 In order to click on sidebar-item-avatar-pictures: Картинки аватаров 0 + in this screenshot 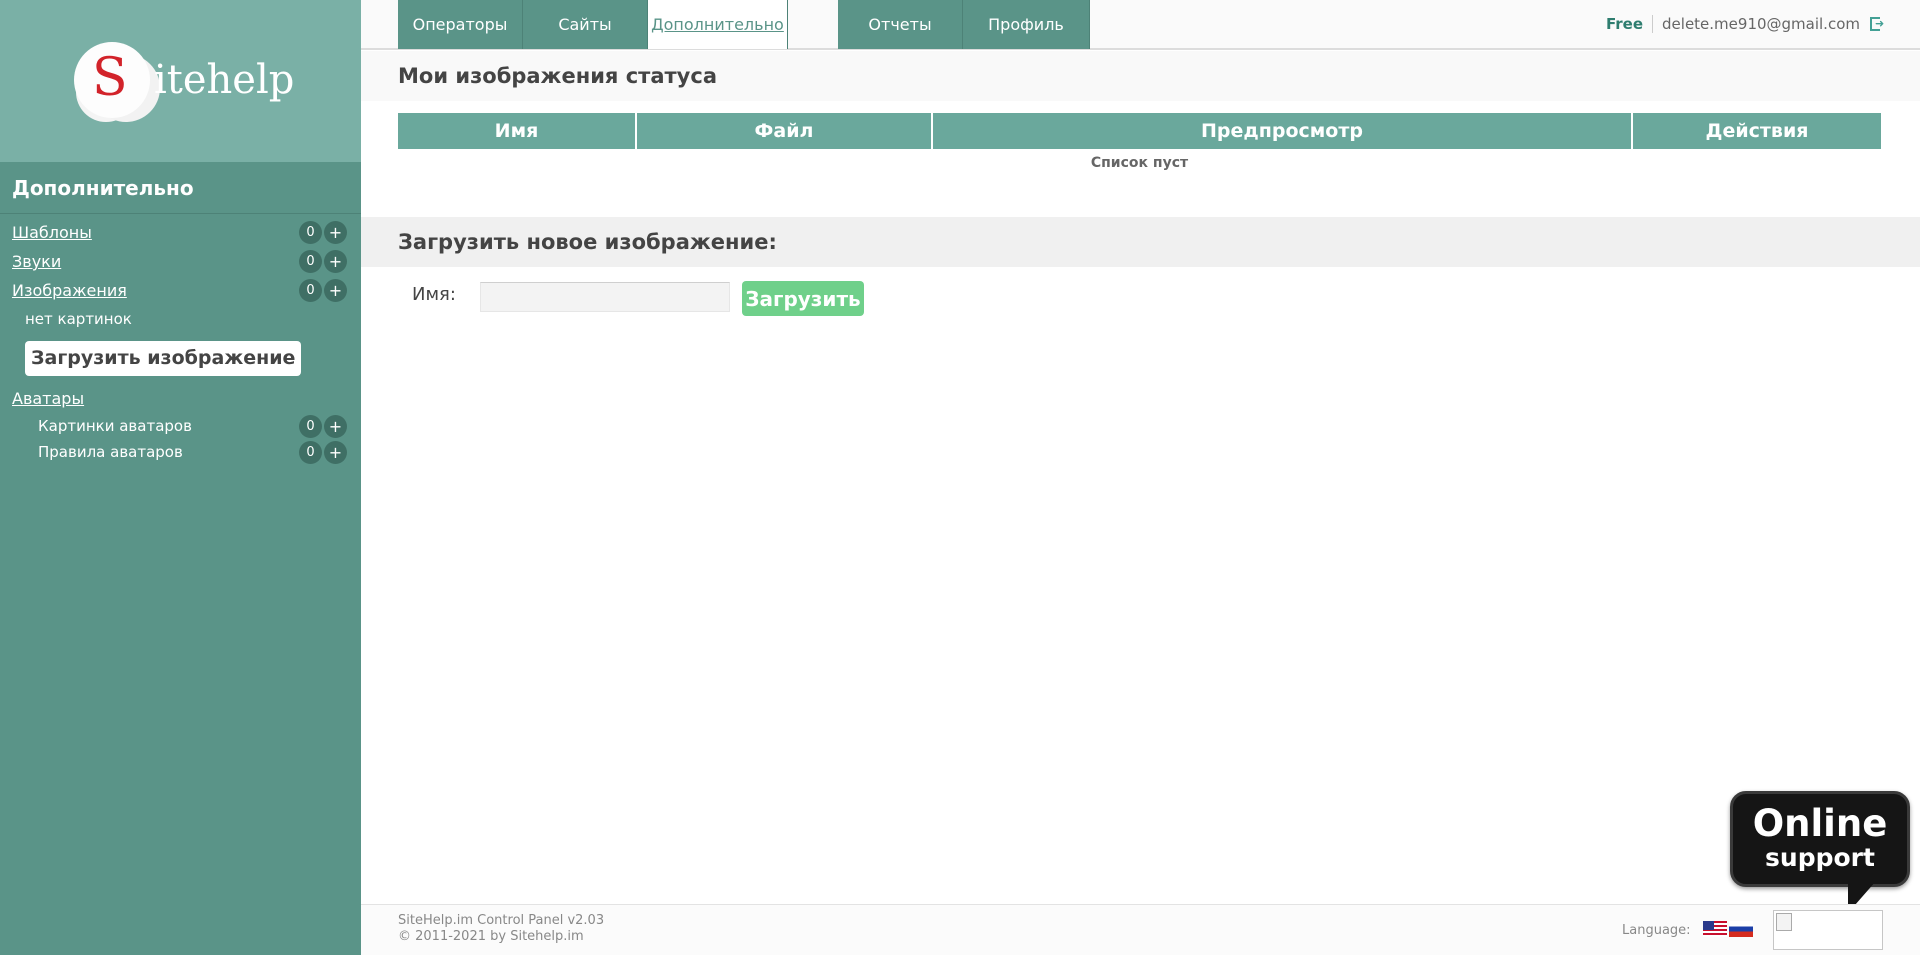, I will do `click(180, 426)`.